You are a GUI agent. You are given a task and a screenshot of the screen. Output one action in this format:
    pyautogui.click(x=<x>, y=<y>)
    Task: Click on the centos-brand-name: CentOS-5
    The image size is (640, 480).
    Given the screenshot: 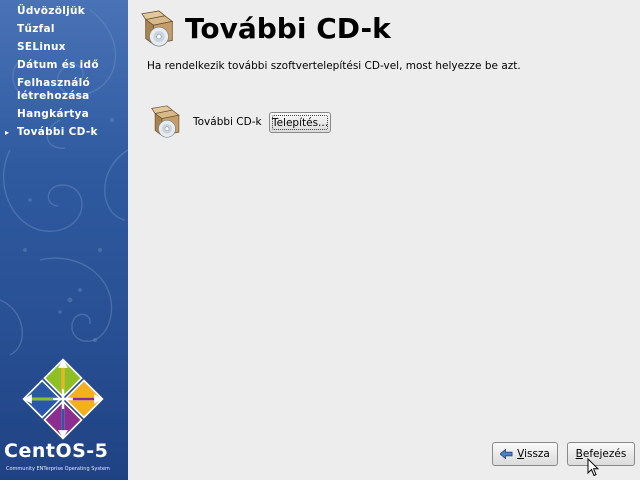 What is the action you would take?
    pyautogui.click(x=56, y=451)
    